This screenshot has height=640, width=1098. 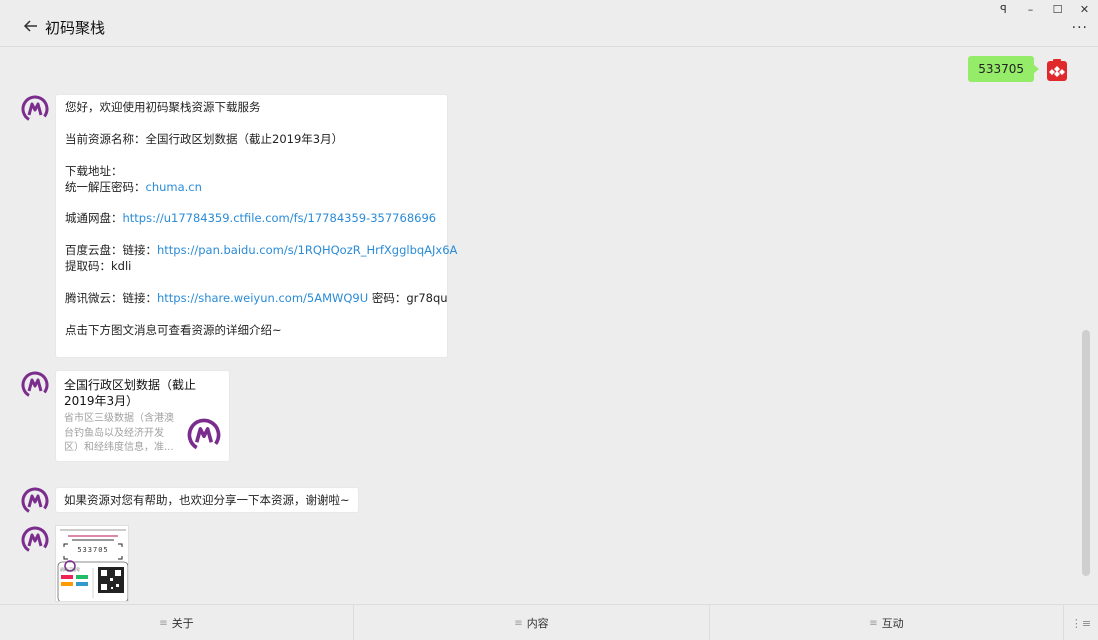 What do you see at coordinates (1057, 9) in the screenshot?
I see `maximize-button: ☐` at bounding box center [1057, 9].